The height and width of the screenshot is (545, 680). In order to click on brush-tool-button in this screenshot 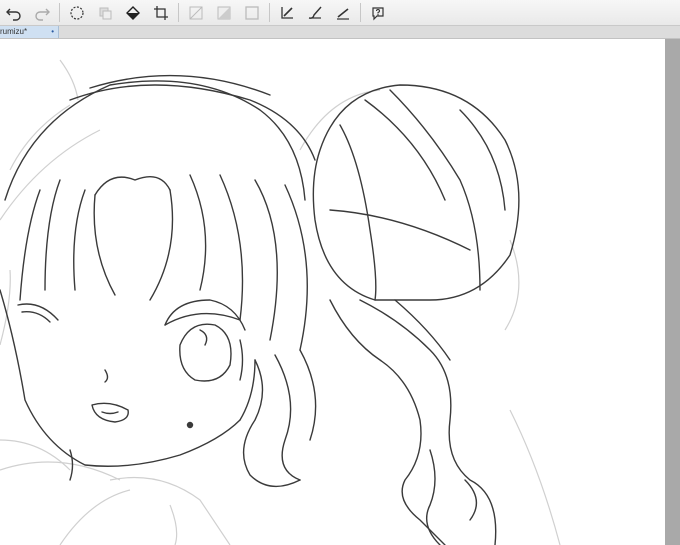, I will do `click(315, 12)`.